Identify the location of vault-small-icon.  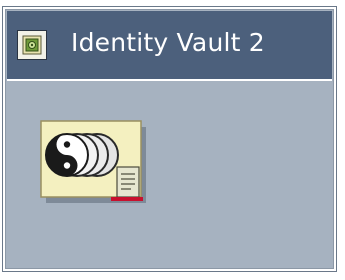
(32, 45).